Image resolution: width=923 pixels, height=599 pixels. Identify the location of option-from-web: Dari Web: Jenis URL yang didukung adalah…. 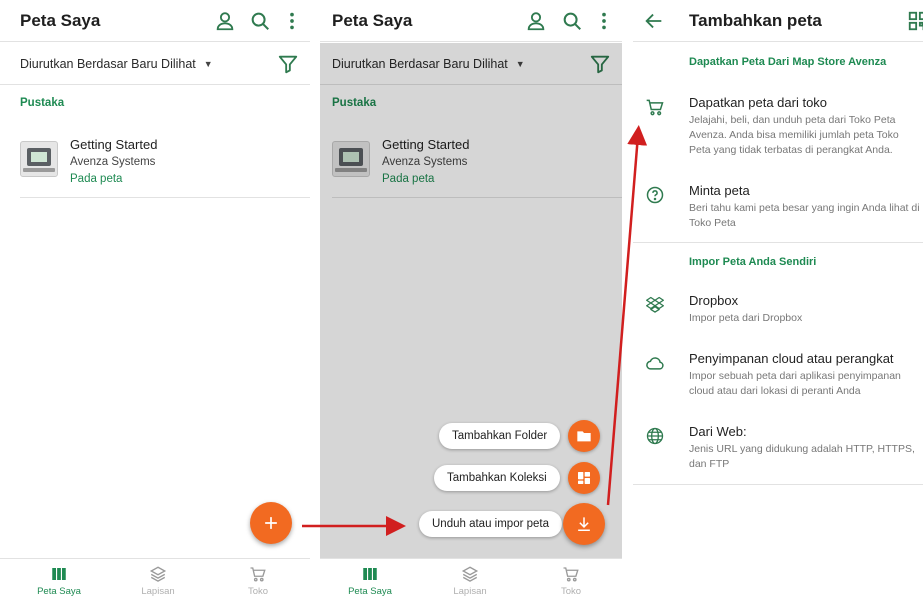
(778, 448).